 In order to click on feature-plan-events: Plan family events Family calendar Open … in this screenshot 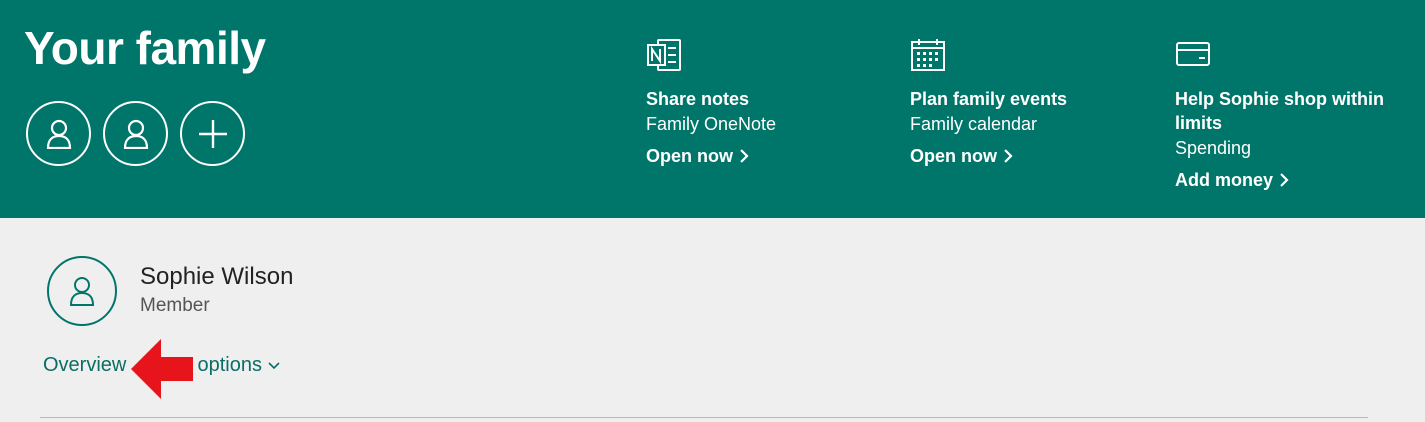, I will do `click(988, 103)`.